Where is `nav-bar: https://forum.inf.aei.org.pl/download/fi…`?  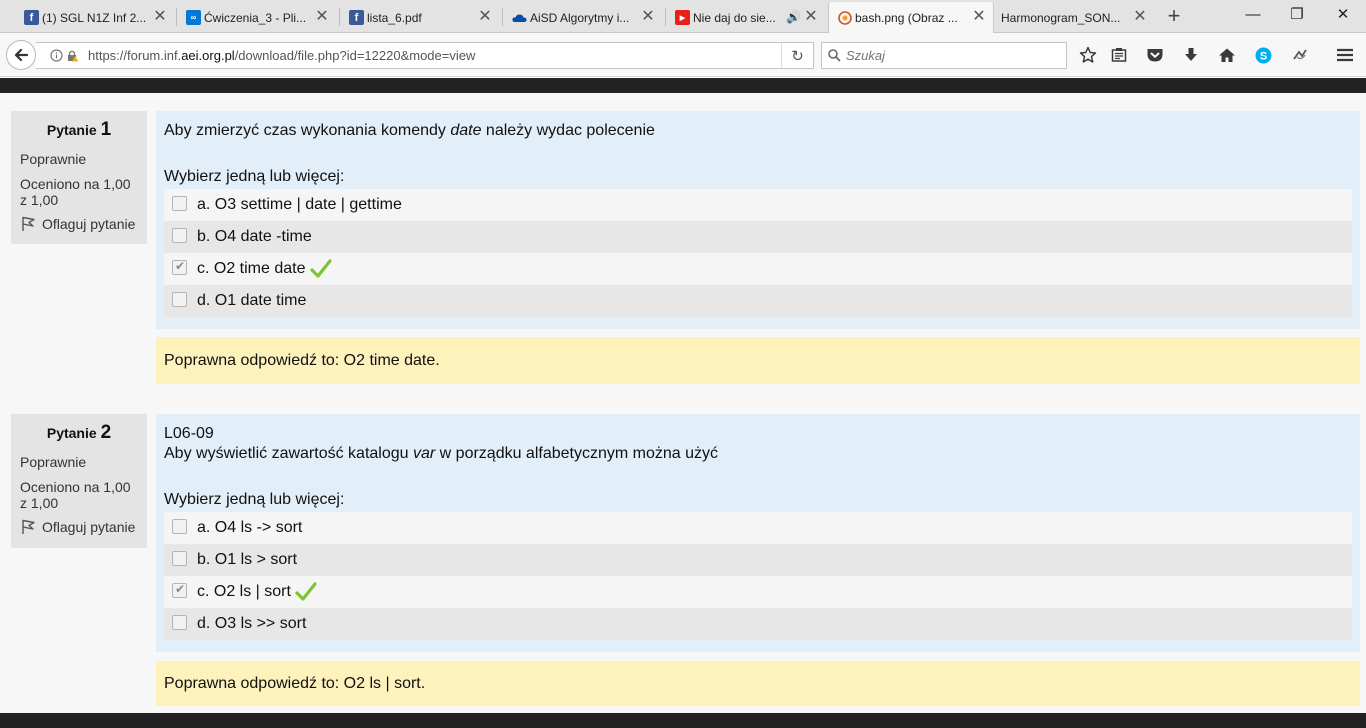
nav-bar: https://forum.inf.aei.org.pl/download/fi… is located at coordinates (683, 55).